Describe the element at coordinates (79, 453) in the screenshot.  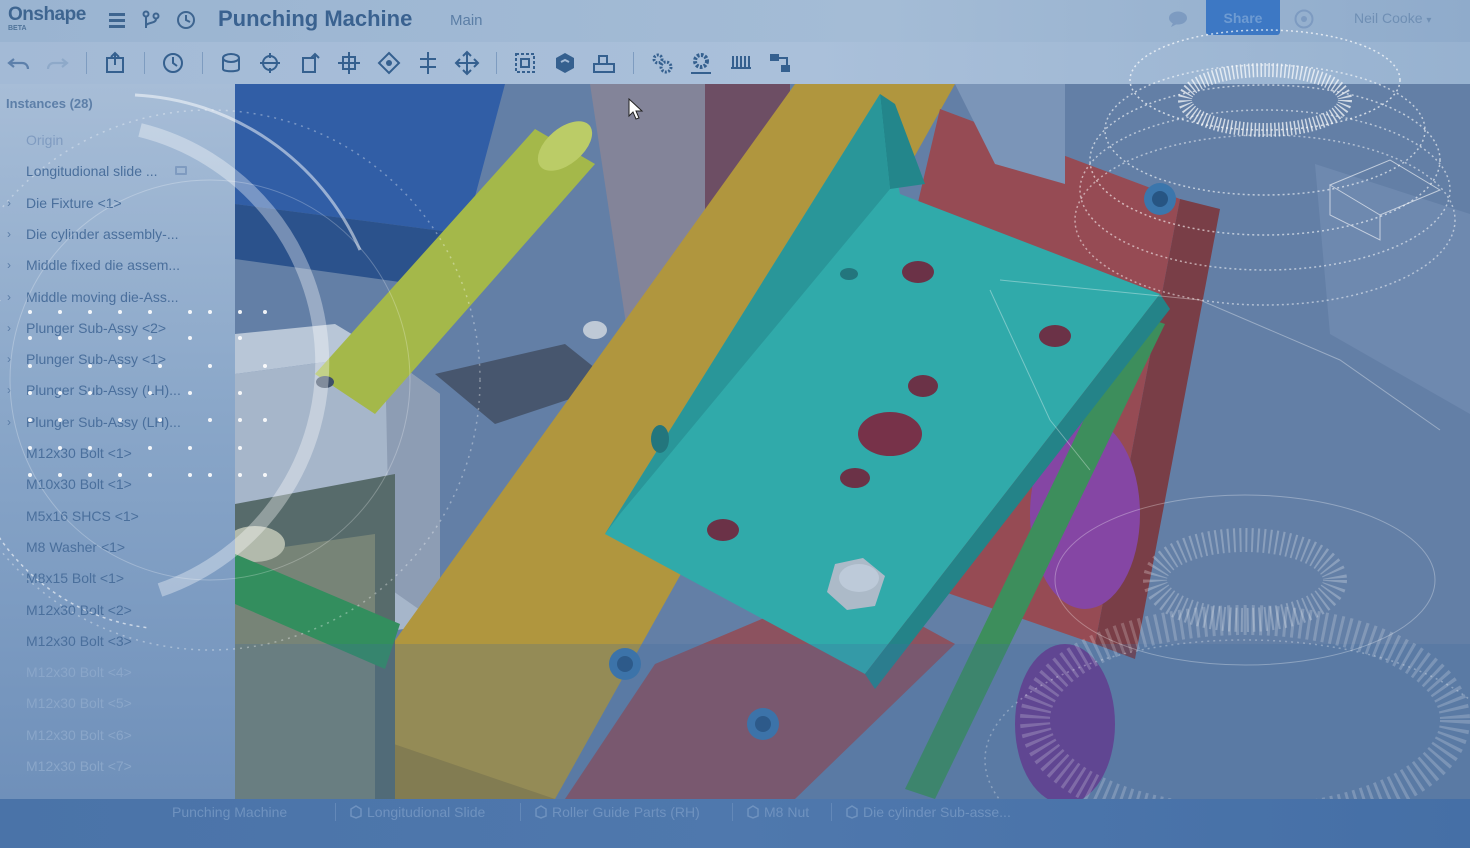
I see `instance-label: M12x30 Bolt <1>` at that location.